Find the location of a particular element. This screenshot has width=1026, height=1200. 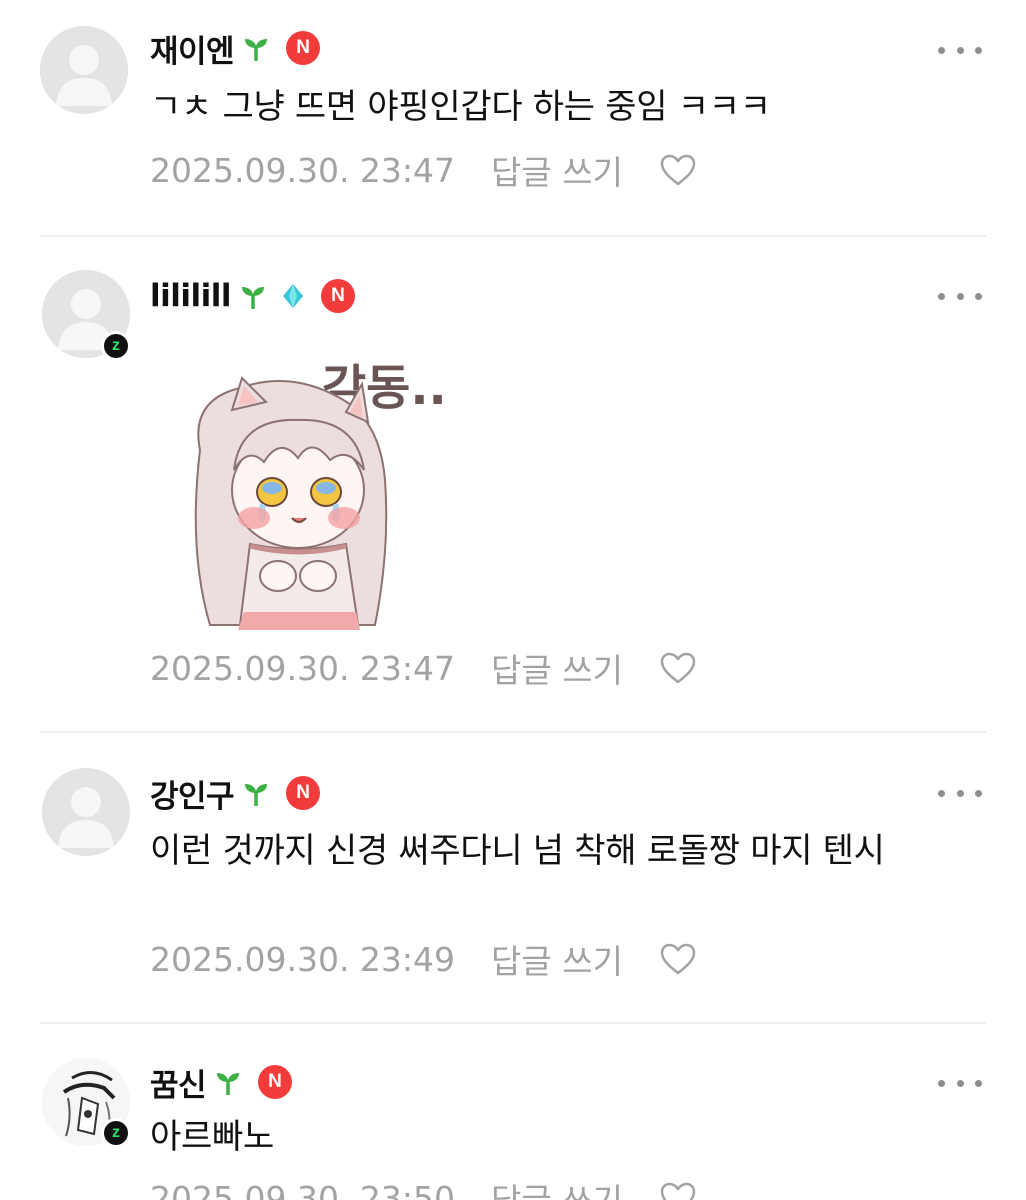

timestamp: 2025.09.30. 23:50 is located at coordinates (303, 1189).